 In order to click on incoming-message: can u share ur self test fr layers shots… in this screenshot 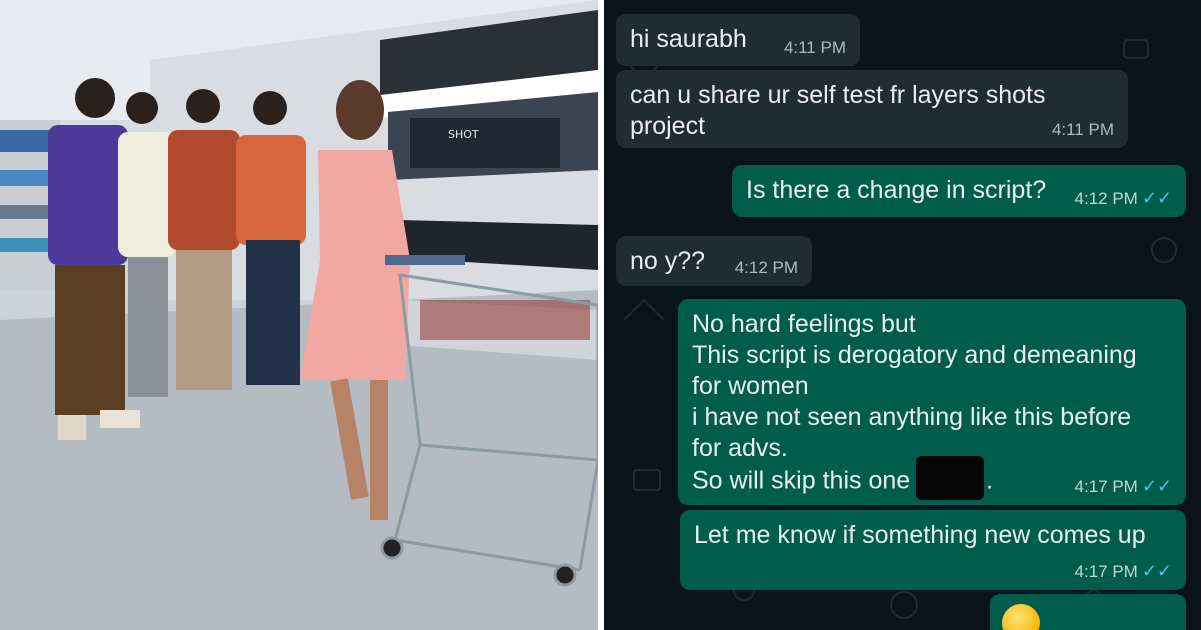, I will do `click(872, 109)`.